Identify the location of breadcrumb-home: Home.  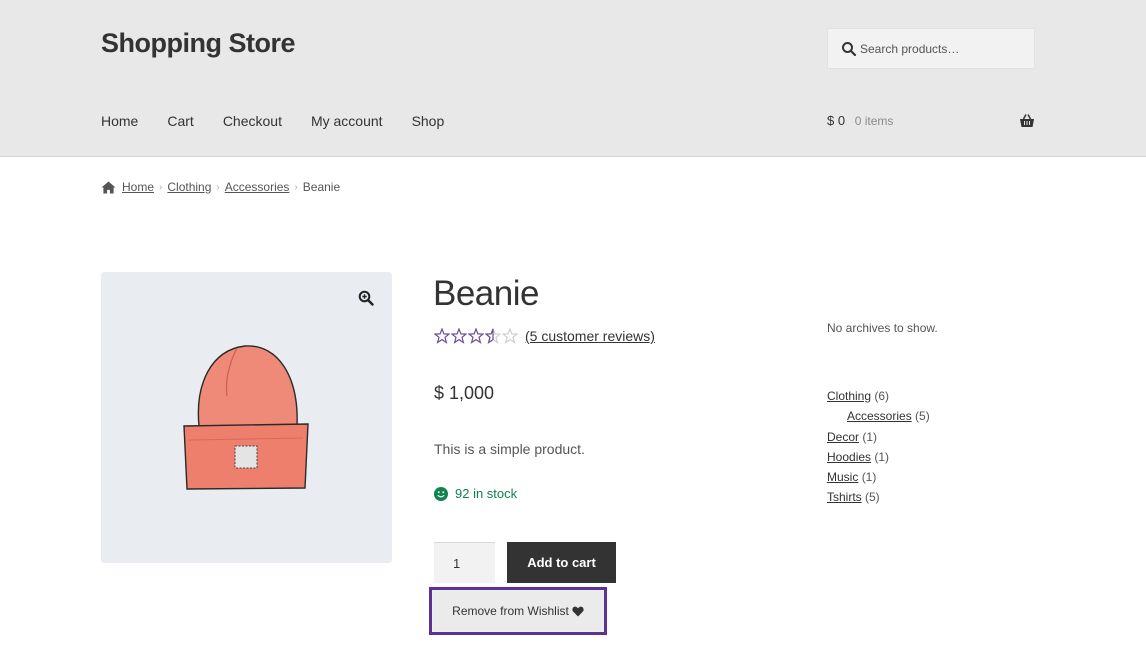
(138, 187).